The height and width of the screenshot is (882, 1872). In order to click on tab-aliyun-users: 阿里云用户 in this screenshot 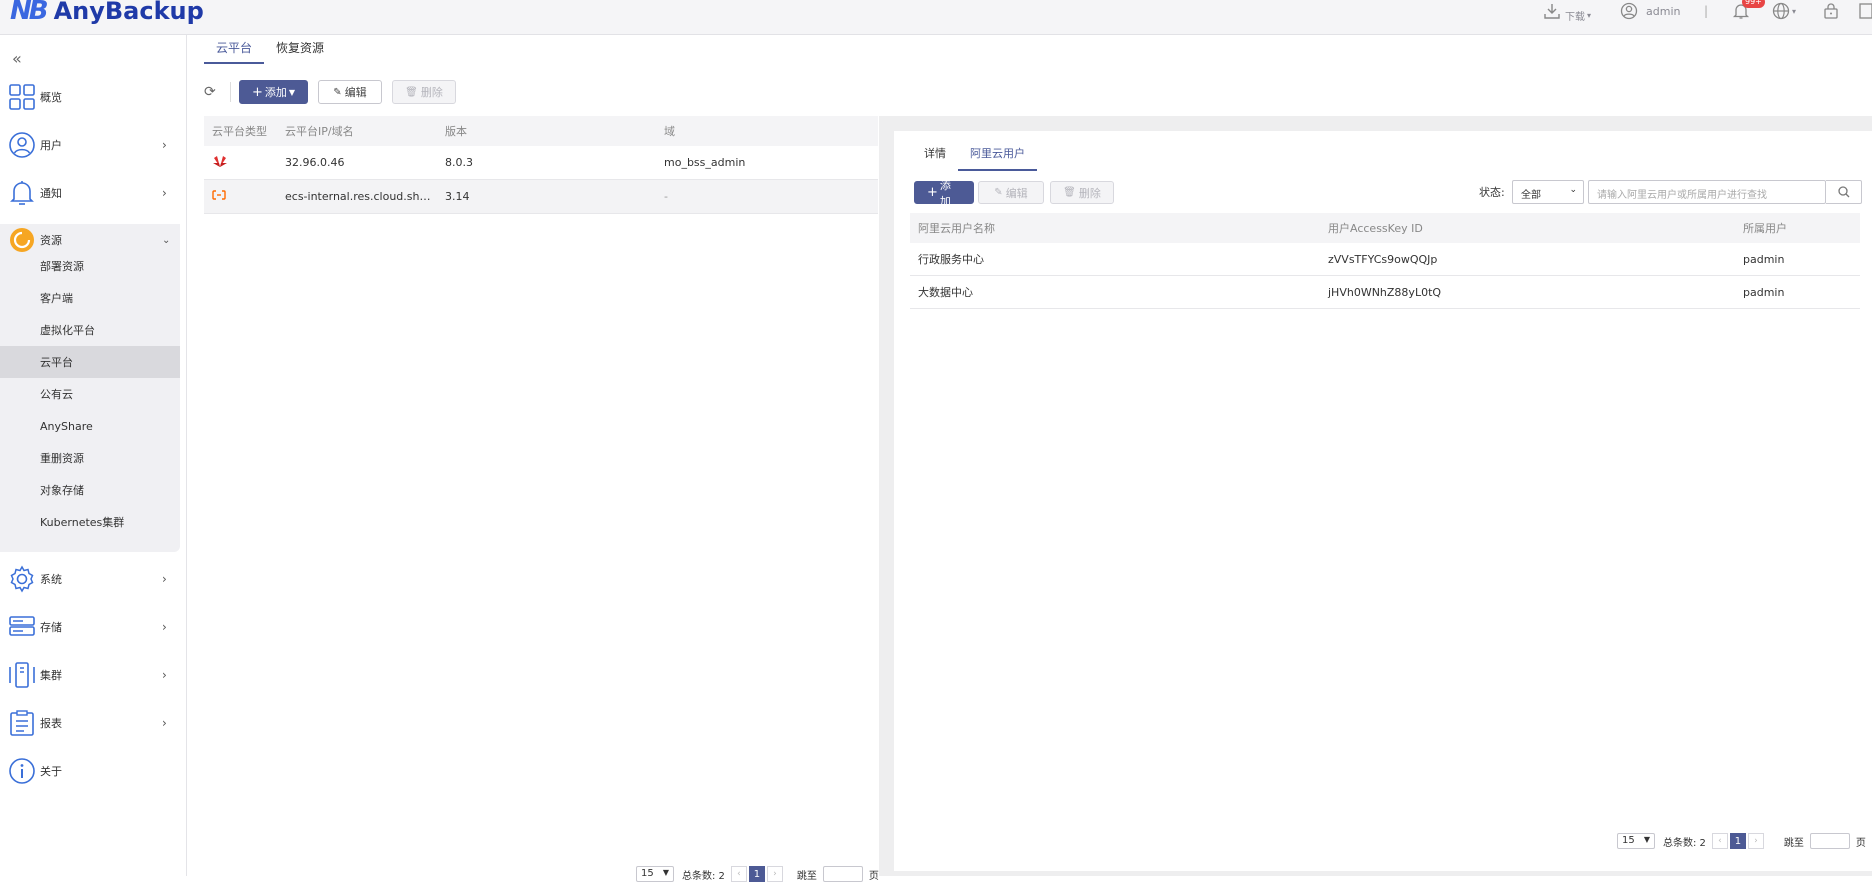, I will do `click(997, 156)`.